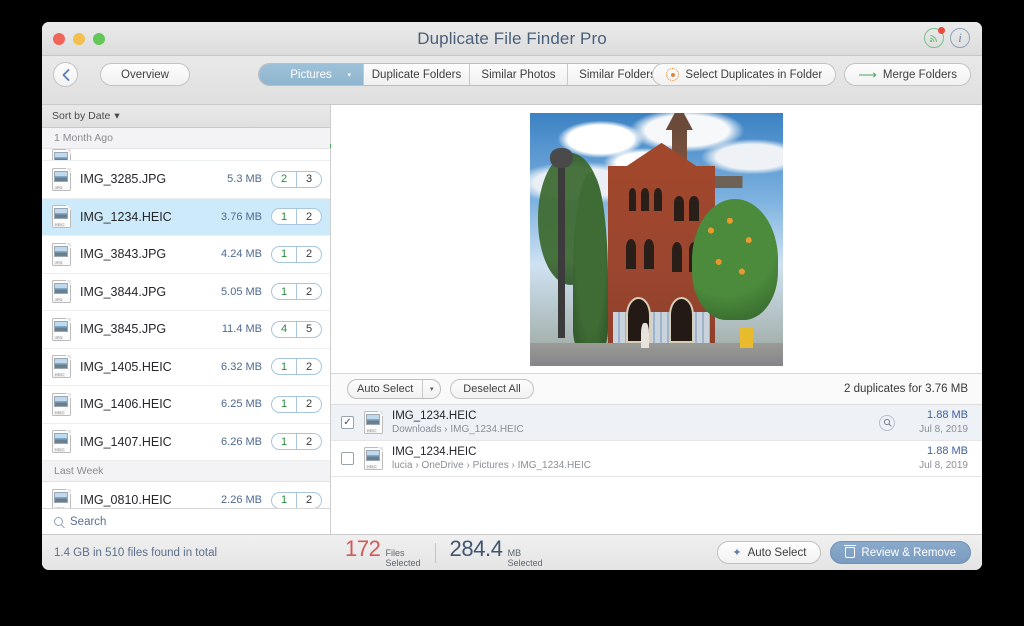 This screenshot has width=1024, height=626. What do you see at coordinates (186, 180) in the screenshot?
I see `list-item: JPG IMG_3285.JPG 5.3 MB 2 3` at bounding box center [186, 180].